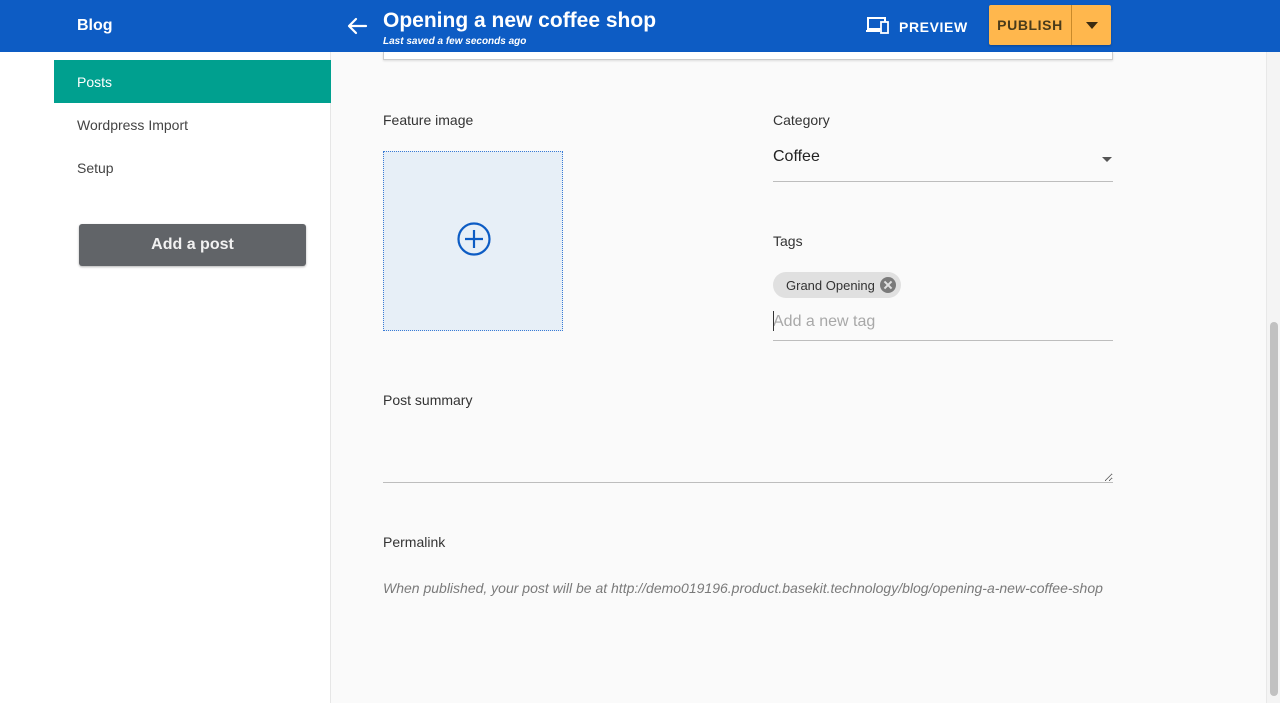 This screenshot has width=1280, height=703. Describe the element at coordinates (414, 542) in the screenshot. I see `permalink-label: Permalink` at that location.